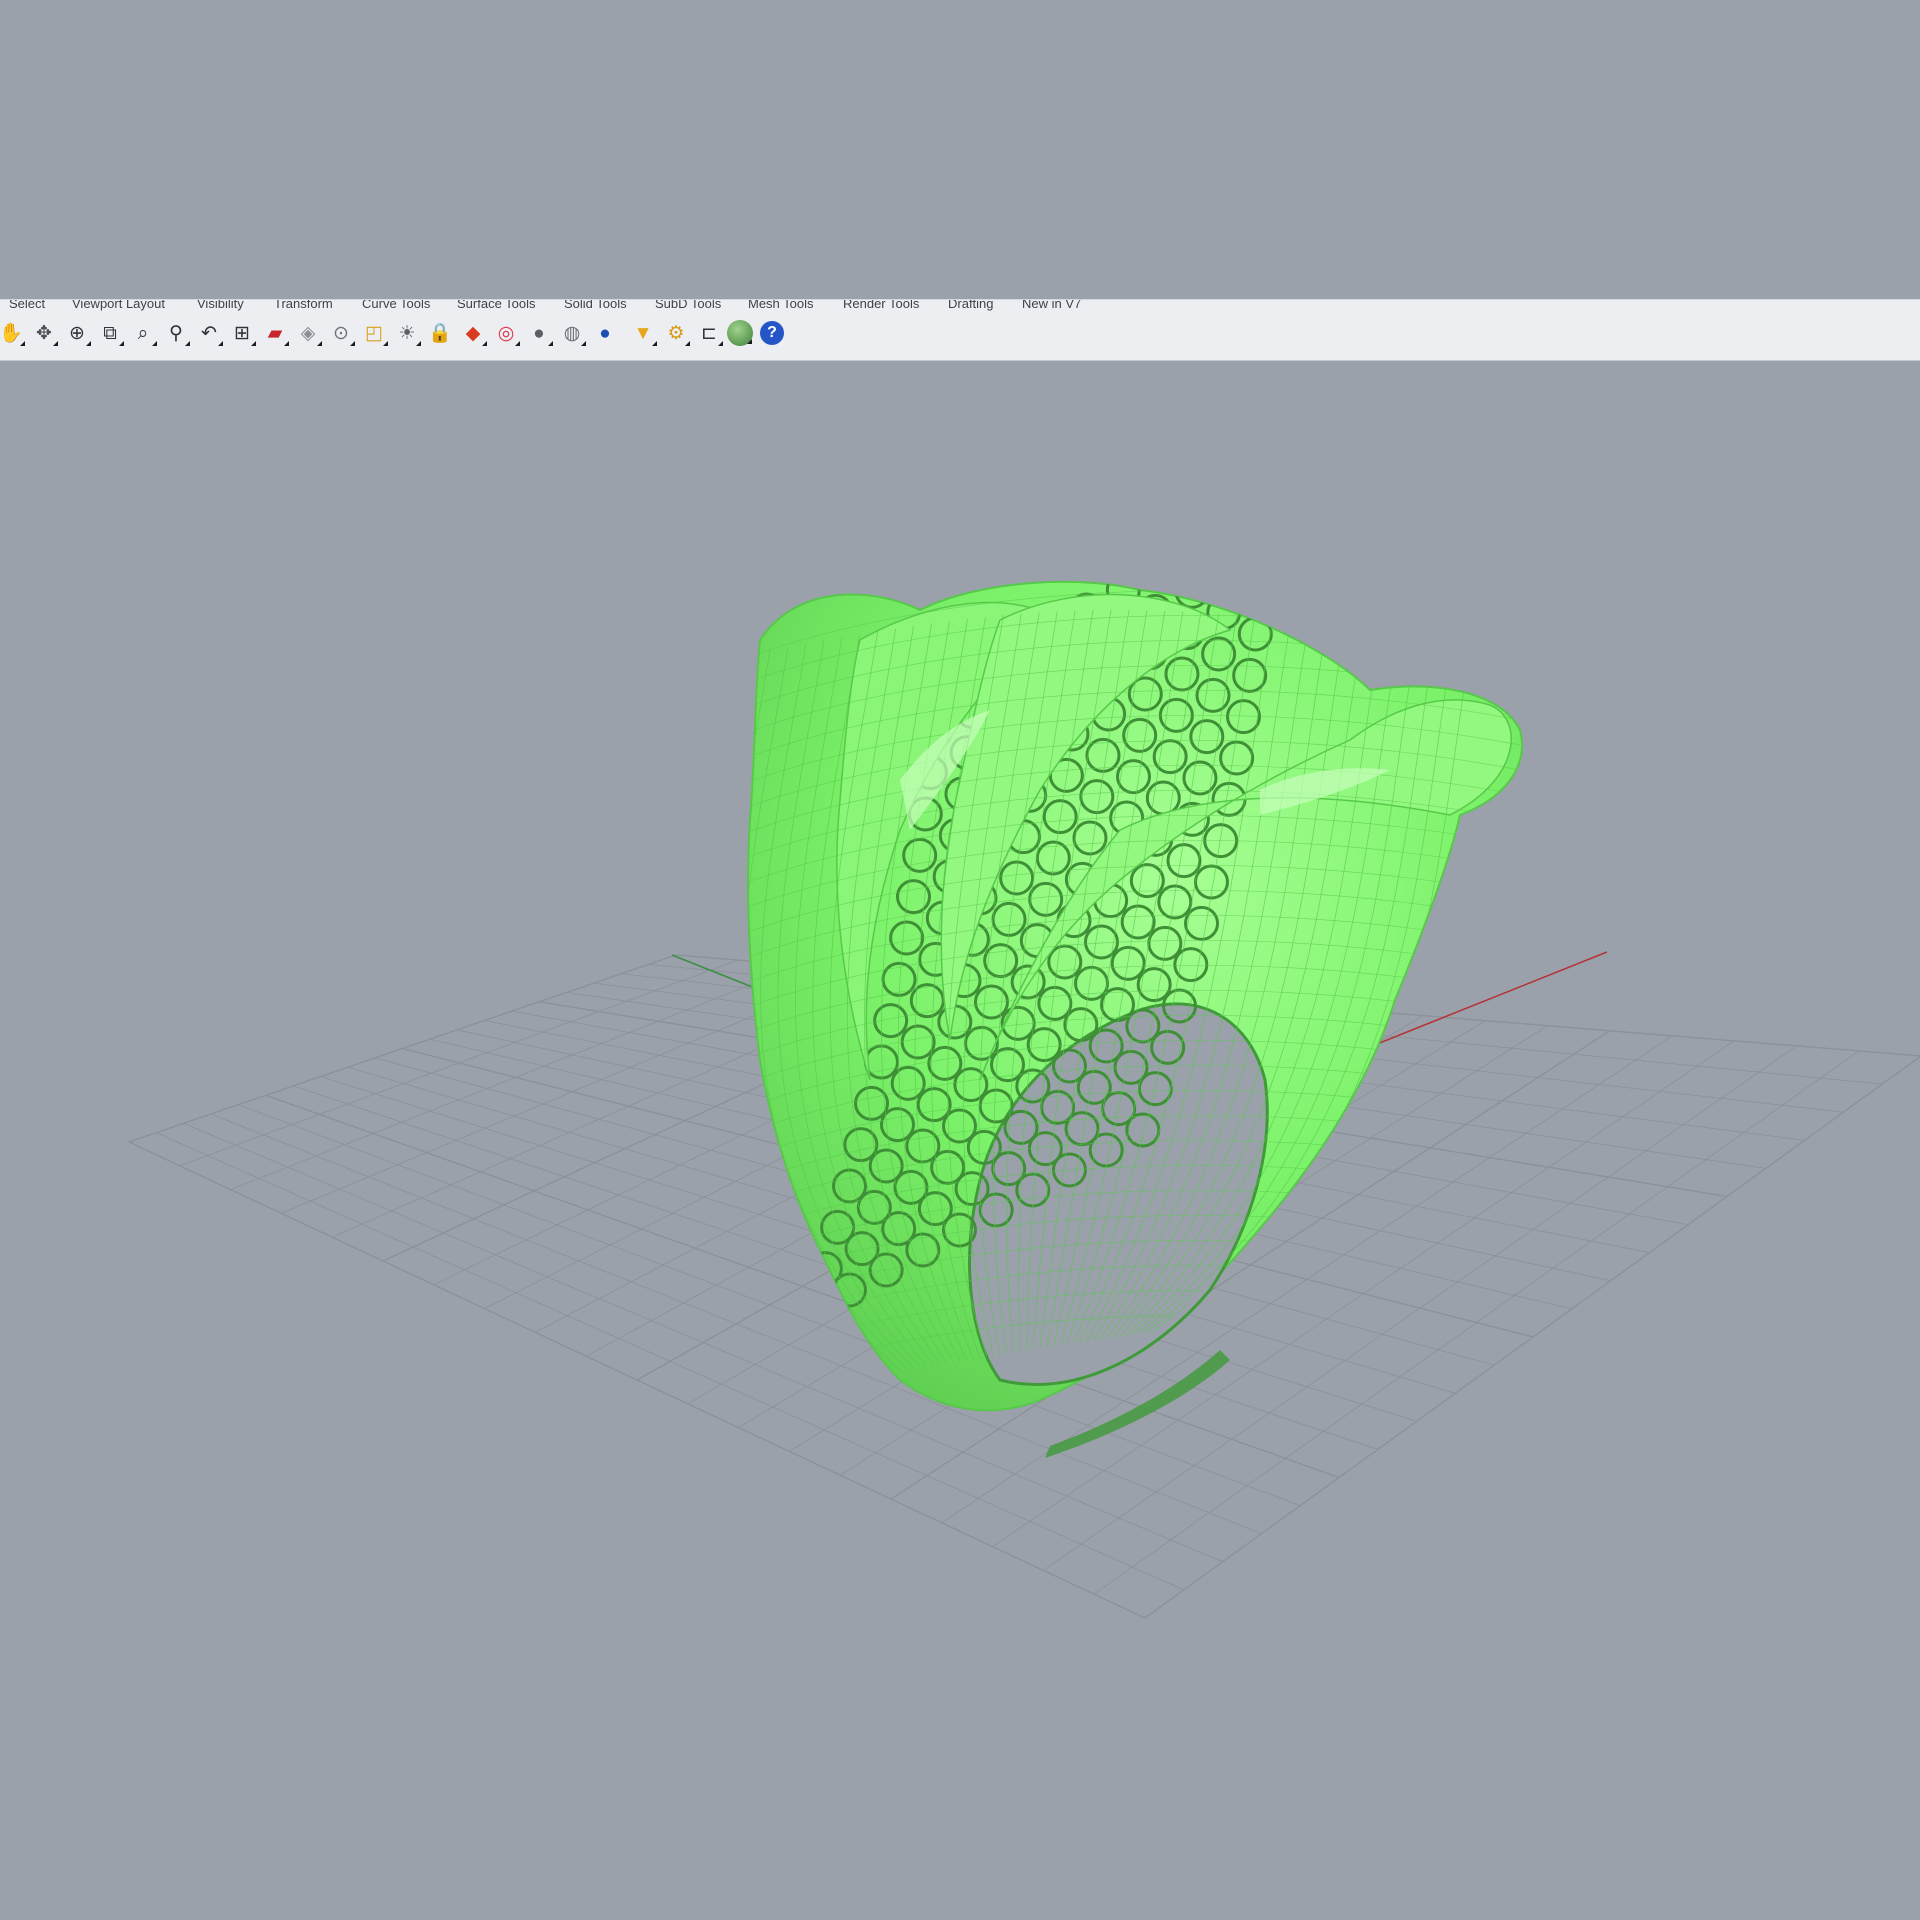 The image size is (1920, 1920). I want to click on zoom-dynamic-icon: ⊕, so click(77, 333).